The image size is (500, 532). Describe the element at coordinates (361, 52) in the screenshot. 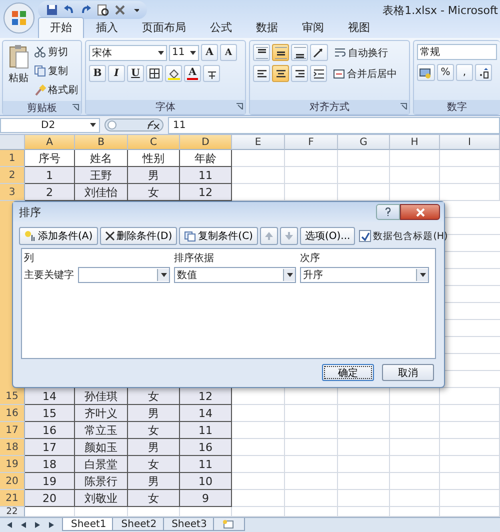

I see `wrap-text-button: 自动换行` at that location.